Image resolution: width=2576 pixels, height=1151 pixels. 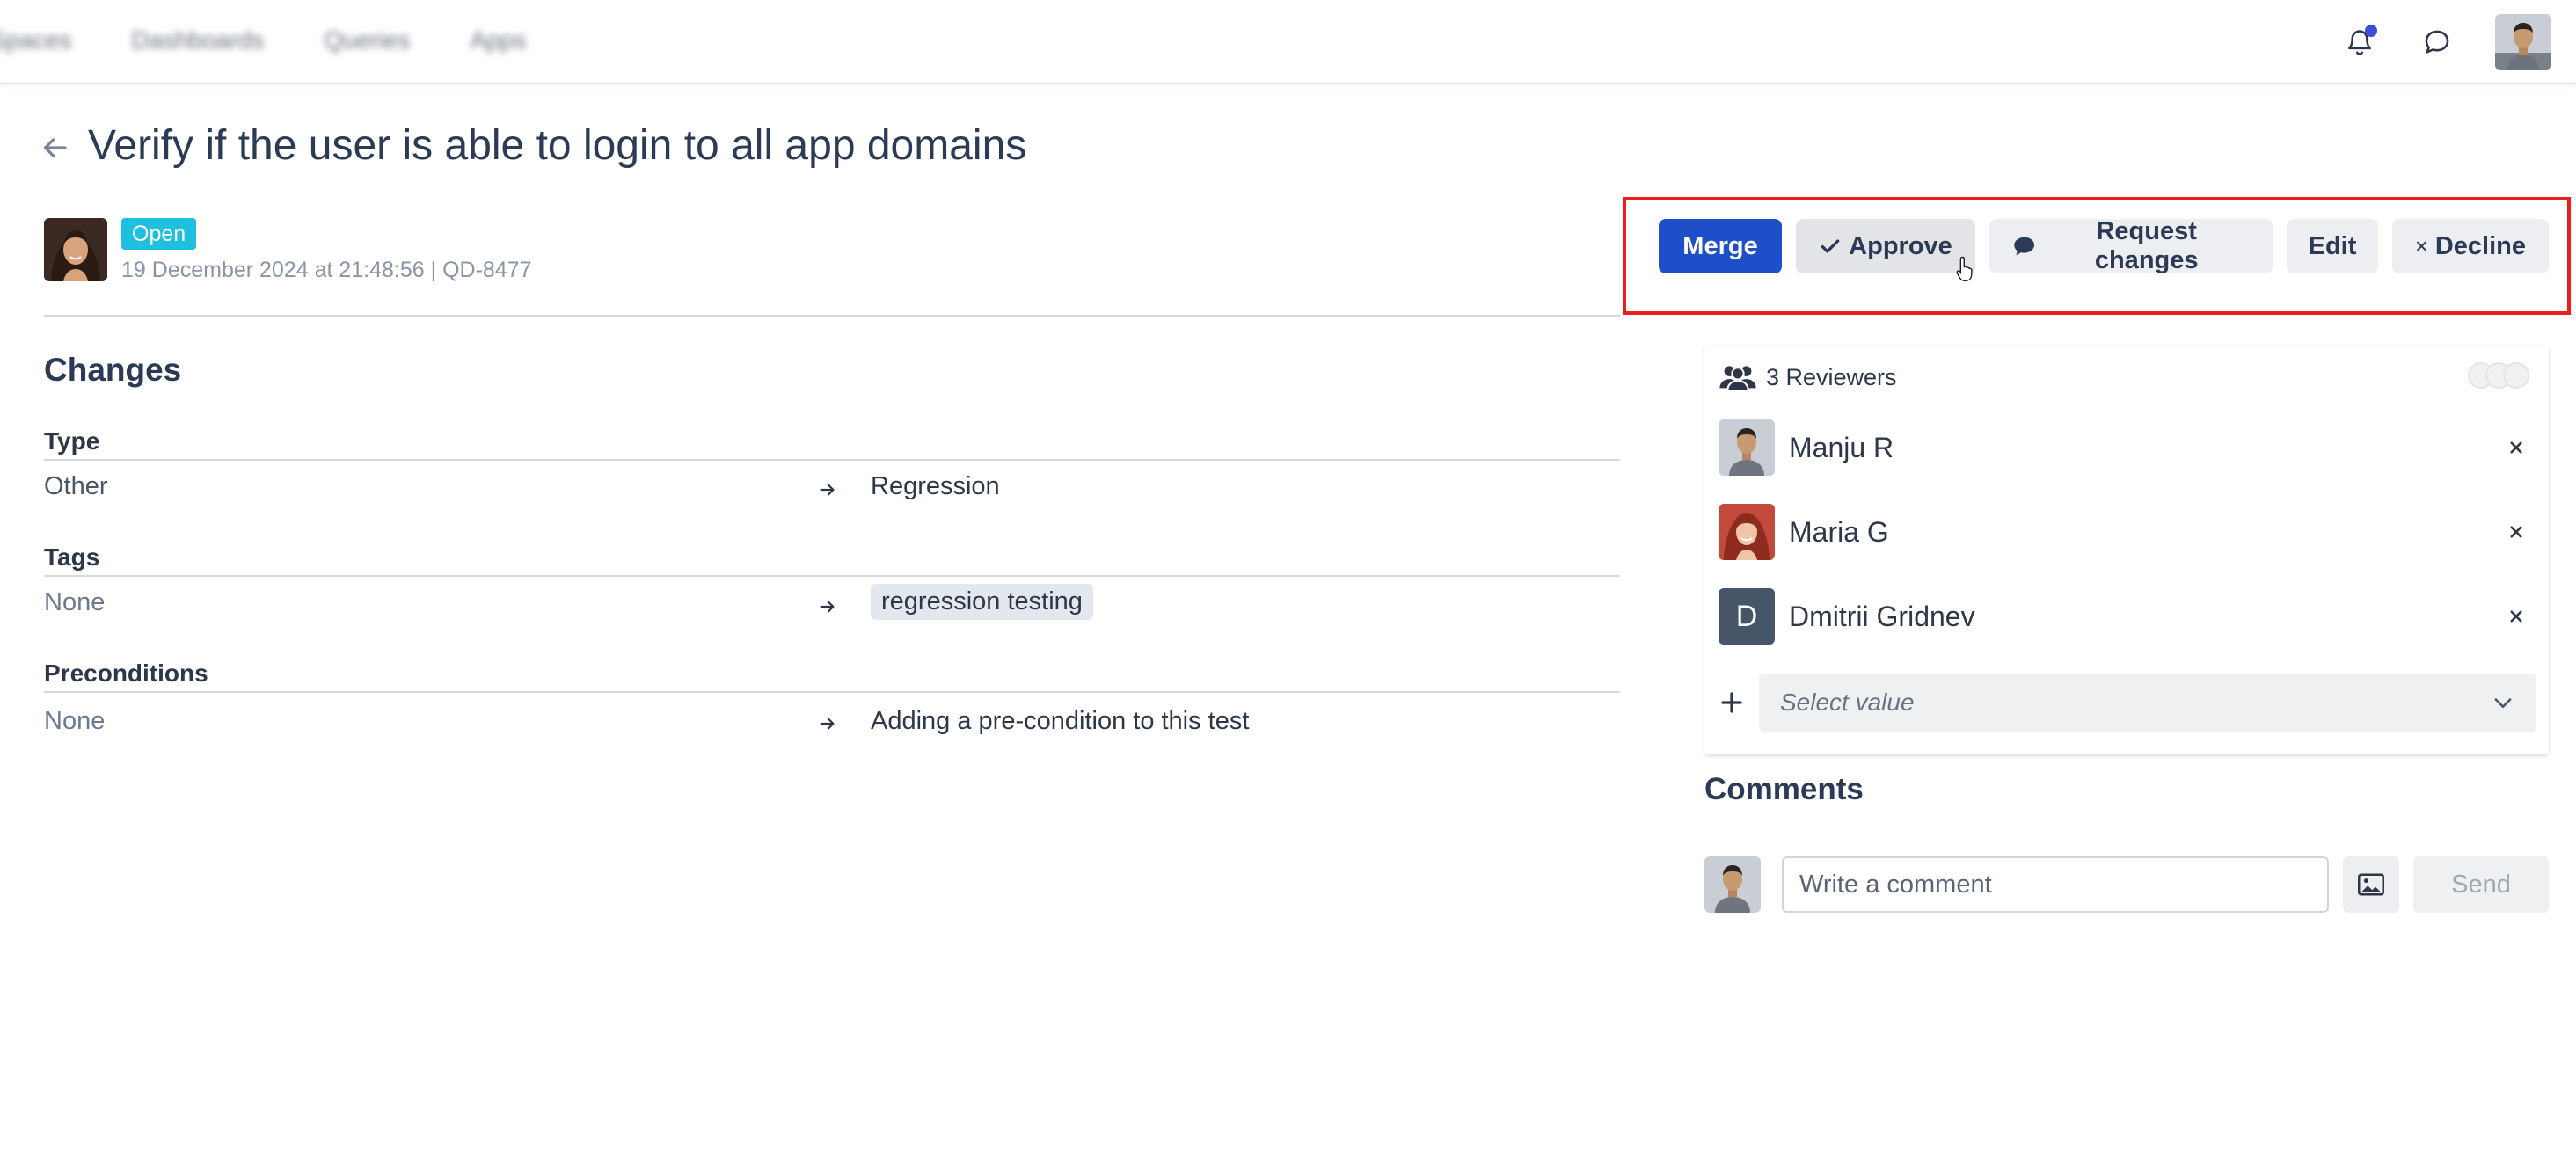 What do you see at coordinates (75, 721) in the screenshot?
I see `old-value-preconditions: None` at bounding box center [75, 721].